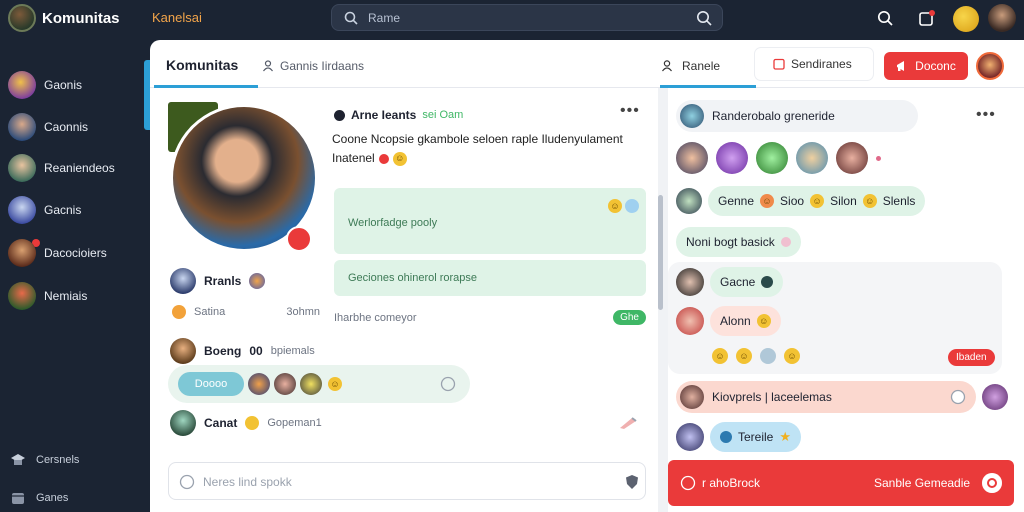 The image size is (1024, 512). What do you see at coordinates (18, 459) in the screenshot?
I see `graduation-cap-icon` at bounding box center [18, 459].